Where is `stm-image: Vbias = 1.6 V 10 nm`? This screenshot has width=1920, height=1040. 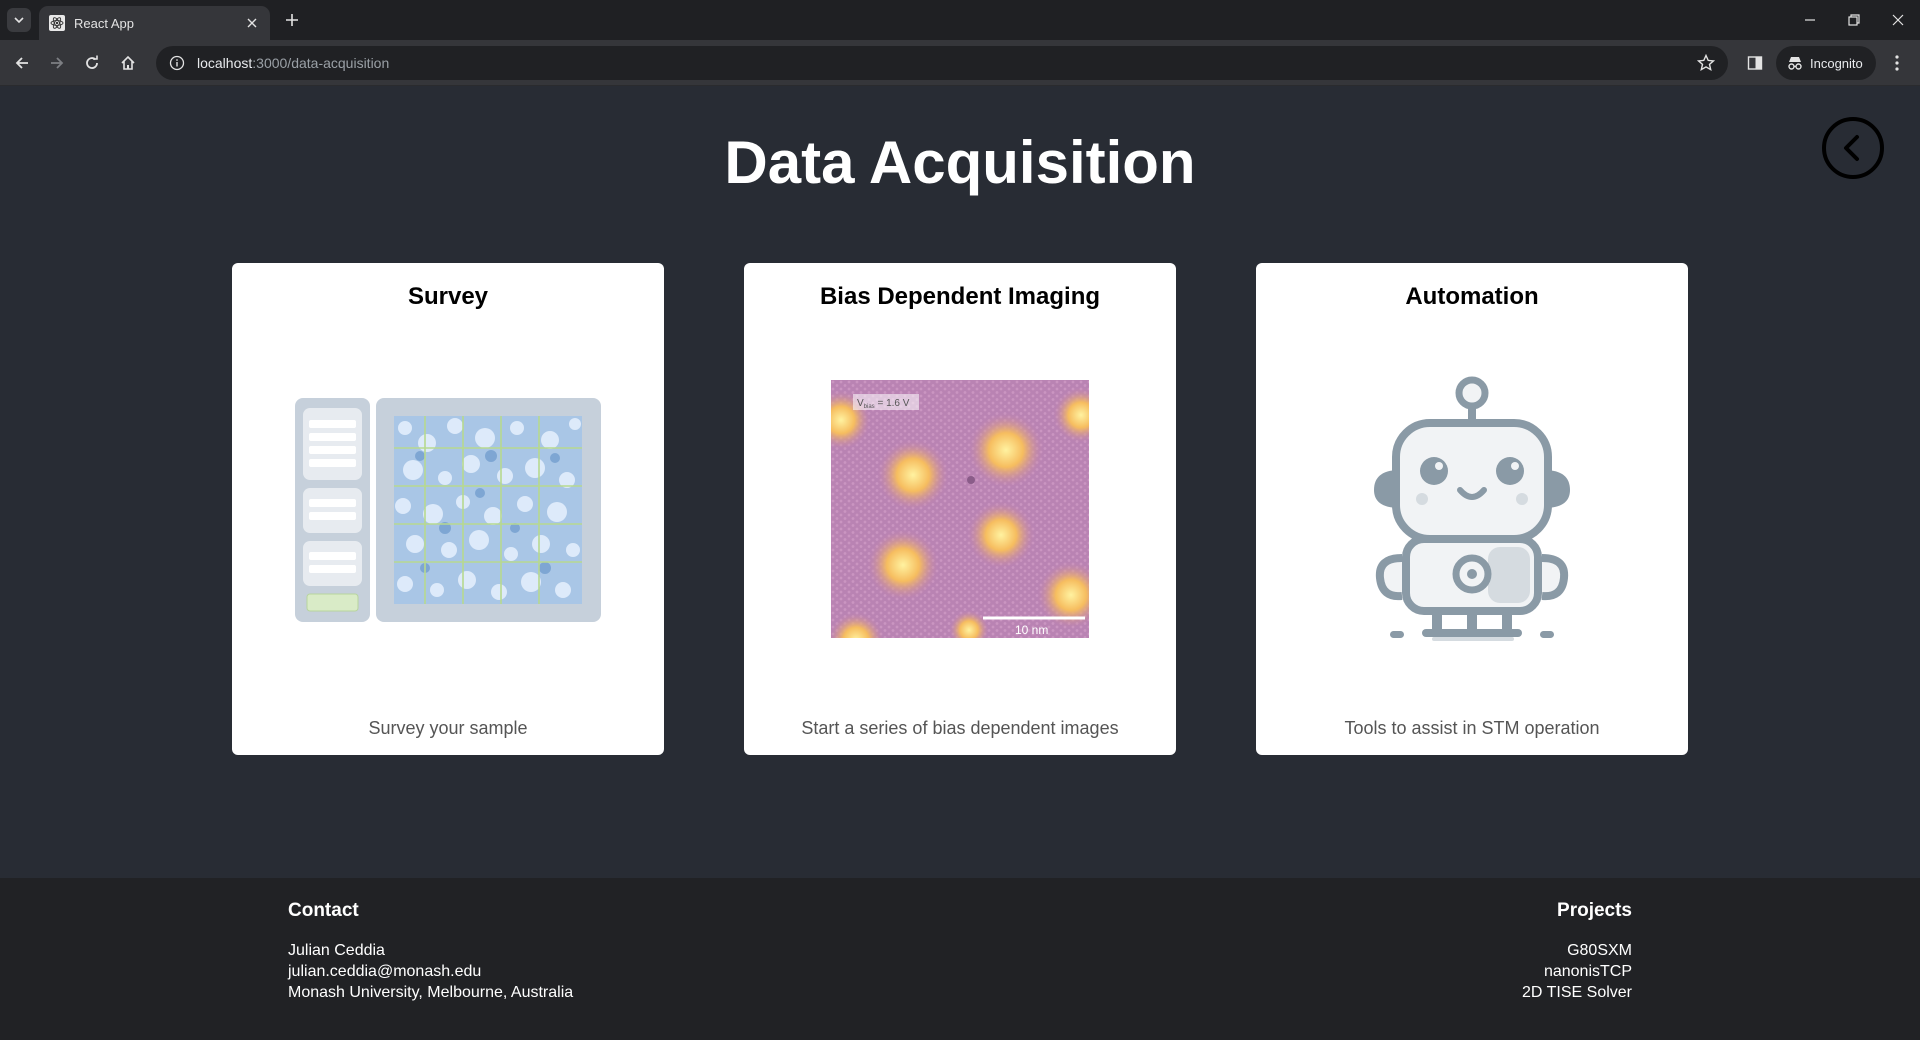
stm-image: Vbias = 1.6 V 10 nm is located at coordinates (960, 509).